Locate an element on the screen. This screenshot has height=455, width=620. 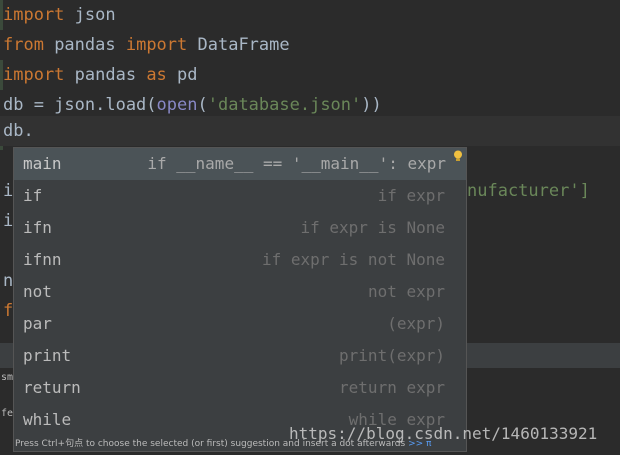
code-text: pd is located at coordinates (182, 75).